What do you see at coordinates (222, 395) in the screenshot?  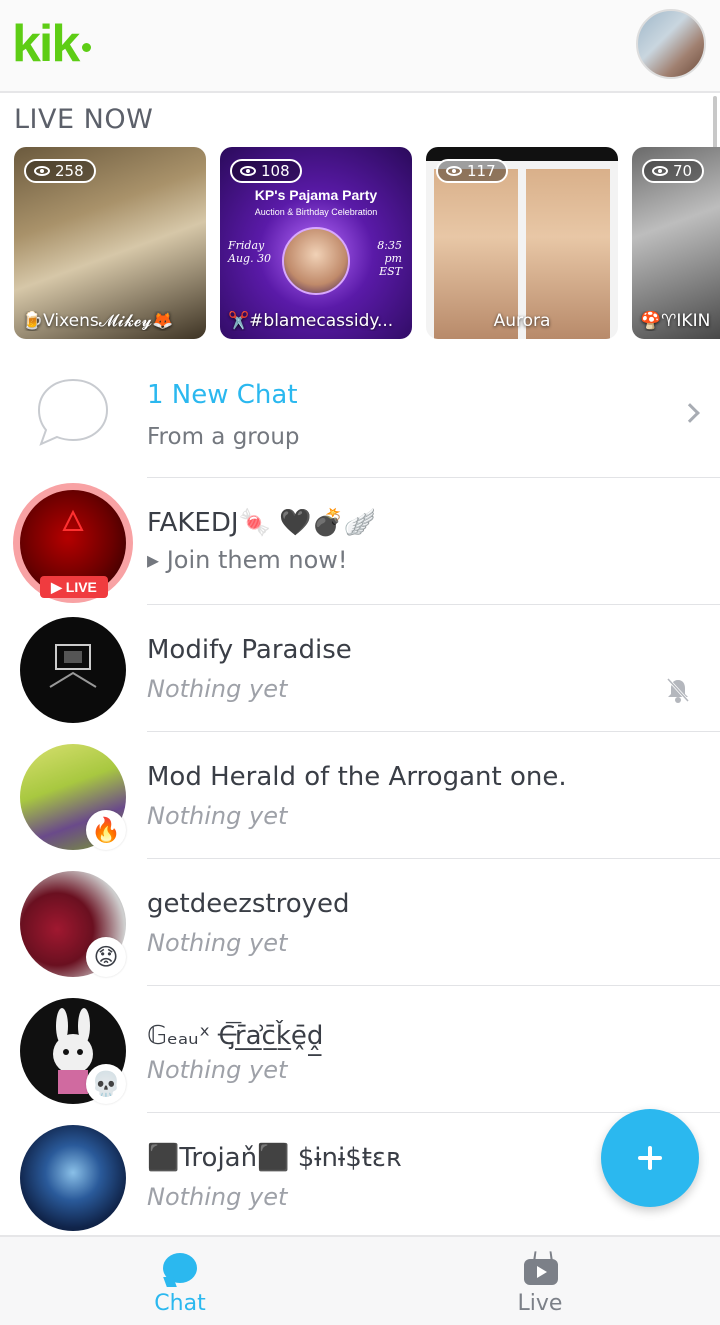 I see `new-chat-title: 1 New Chat` at bounding box center [222, 395].